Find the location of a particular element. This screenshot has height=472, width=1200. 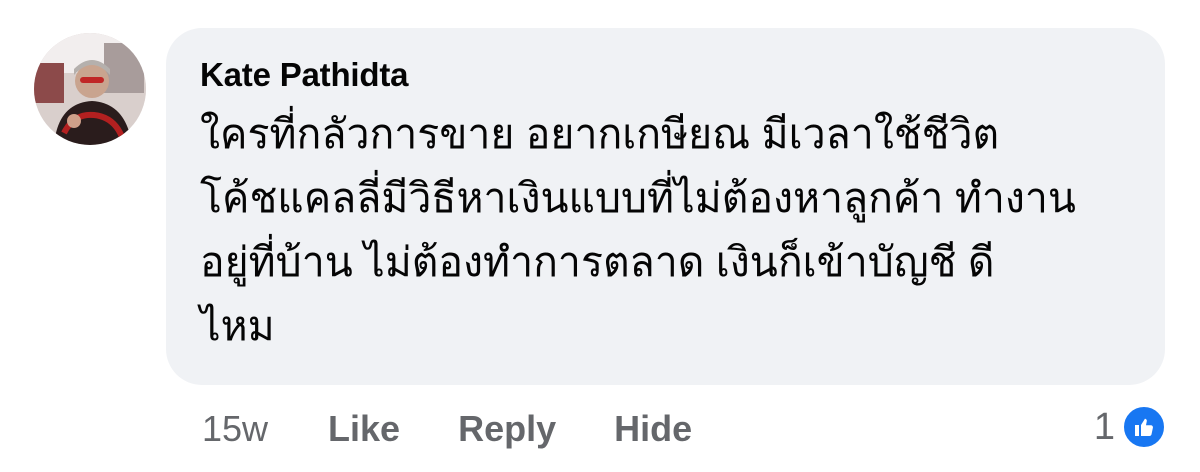

hide-button: Hide is located at coordinates (653, 429).